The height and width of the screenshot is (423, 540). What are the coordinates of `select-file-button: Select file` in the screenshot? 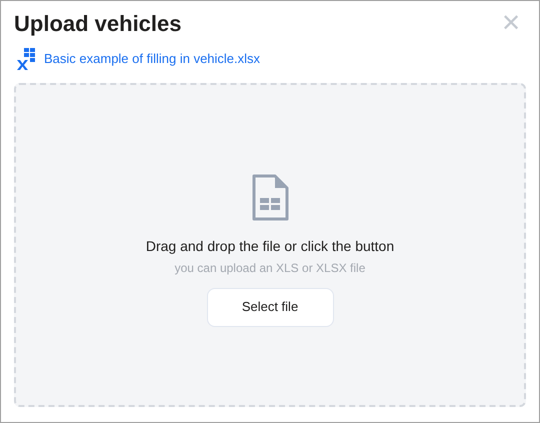 It's located at (270, 307).